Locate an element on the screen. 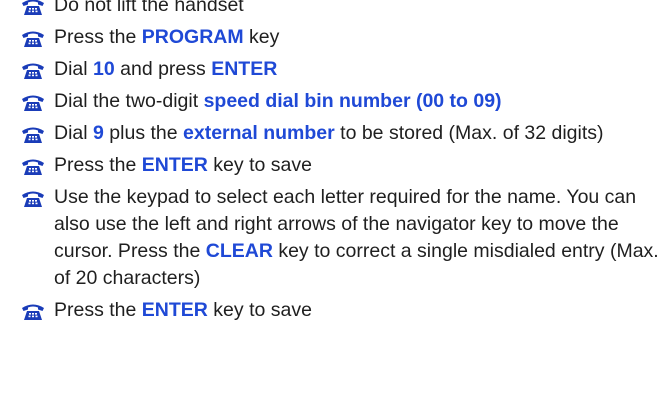 The height and width of the screenshot is (409, 672). step-item: Press the PROGRAM key is located at coordinates (336, 37).